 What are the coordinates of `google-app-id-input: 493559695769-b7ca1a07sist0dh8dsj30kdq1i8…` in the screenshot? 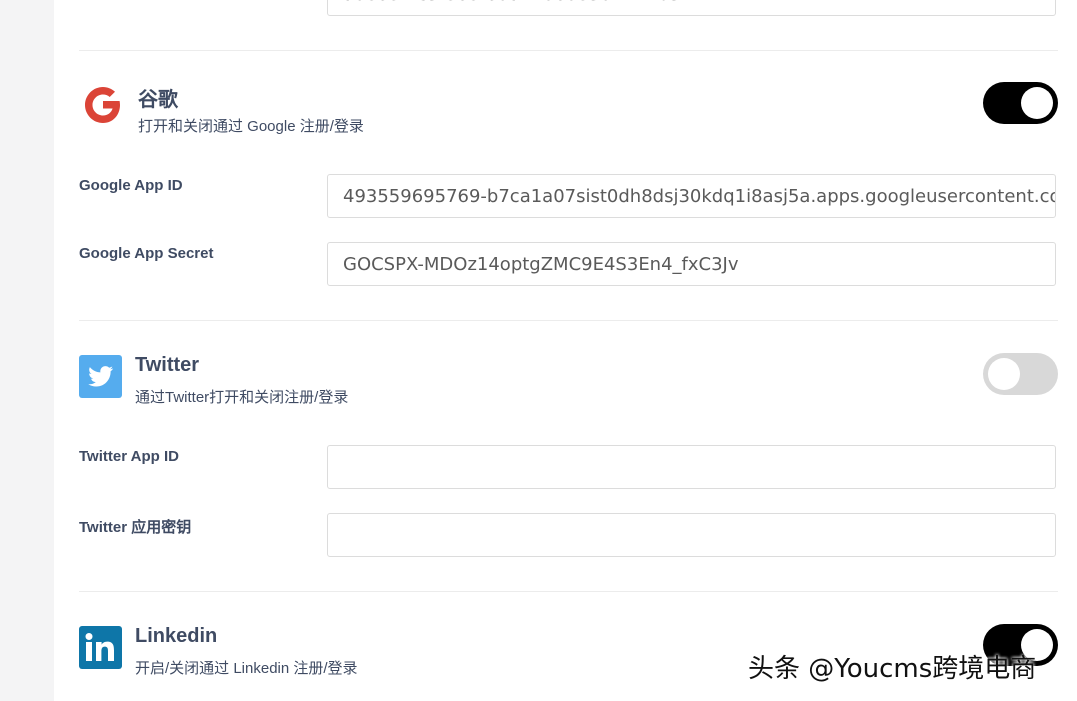 It's located at (691, 196).